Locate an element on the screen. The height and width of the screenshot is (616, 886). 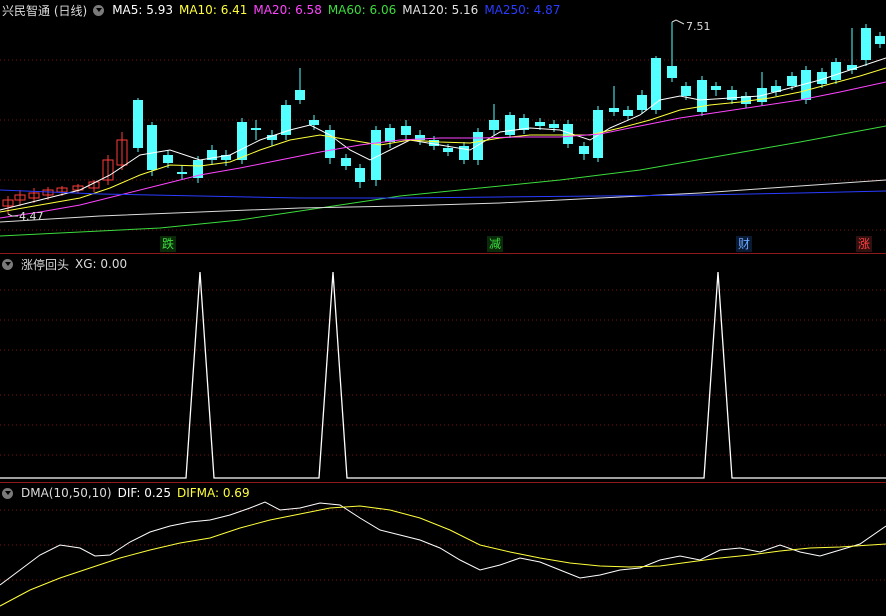
difma-label: DIFMA: 0.69 is located at coordinates (213, 493).